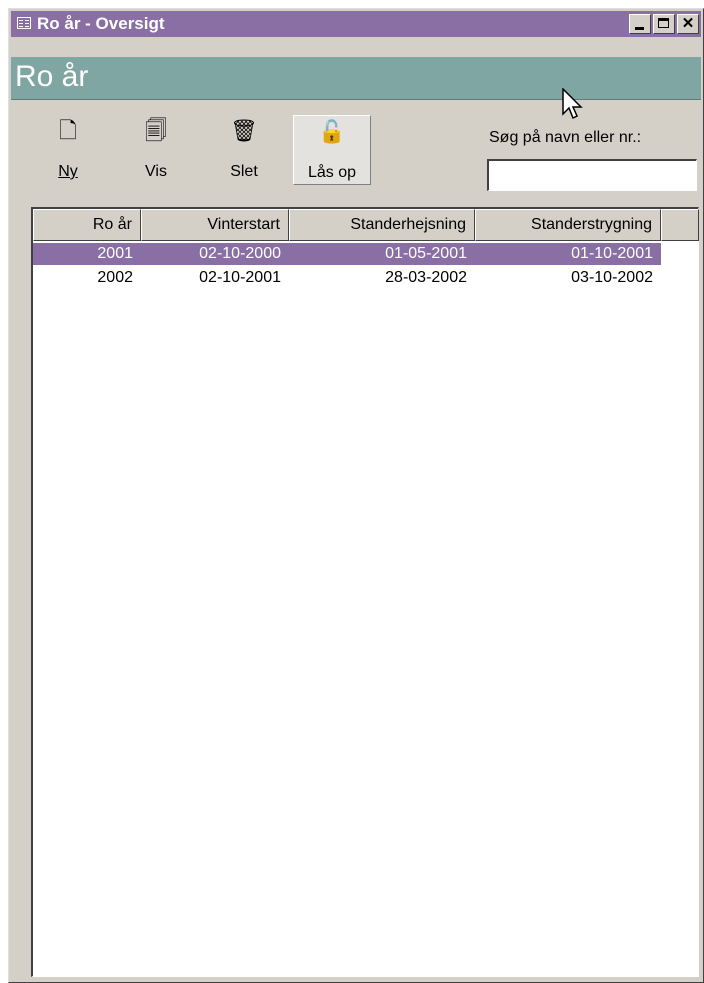  Describe the element at coordinates (382, 225) in the screenshot. I see `column-header-standerhejsning: Standerhejsning` at that location.